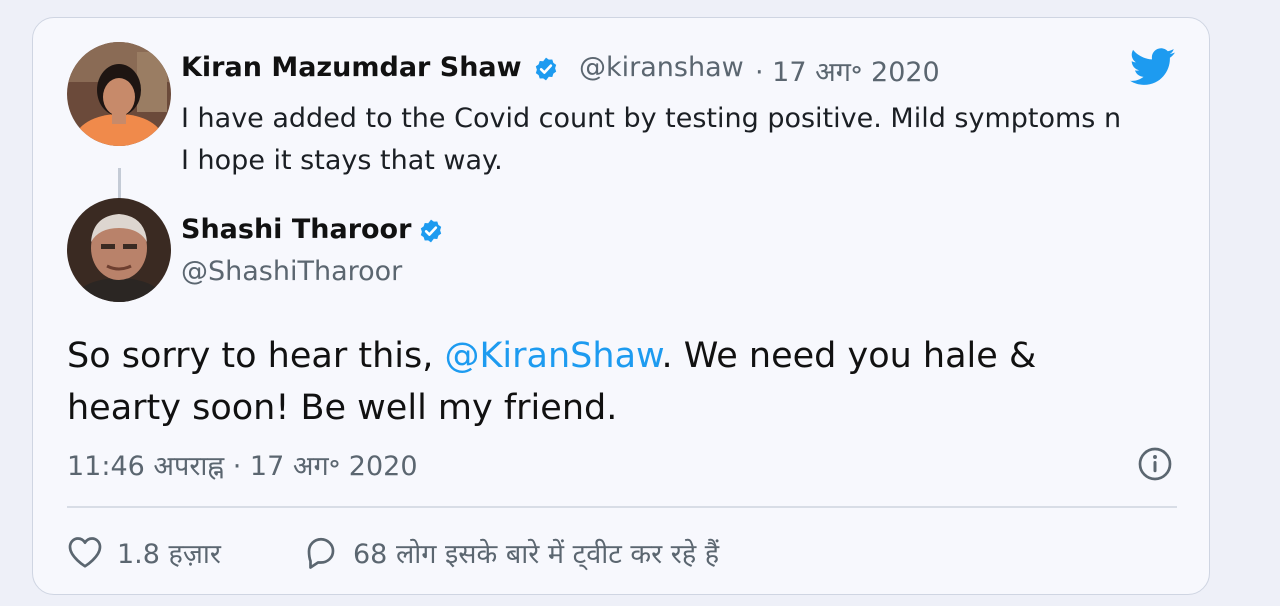  What do you see at coordinates (256, 356) in the screenshot?
I see `tweet-text-prefix: So sorry to hear this,` at bounding box center [256, 356].